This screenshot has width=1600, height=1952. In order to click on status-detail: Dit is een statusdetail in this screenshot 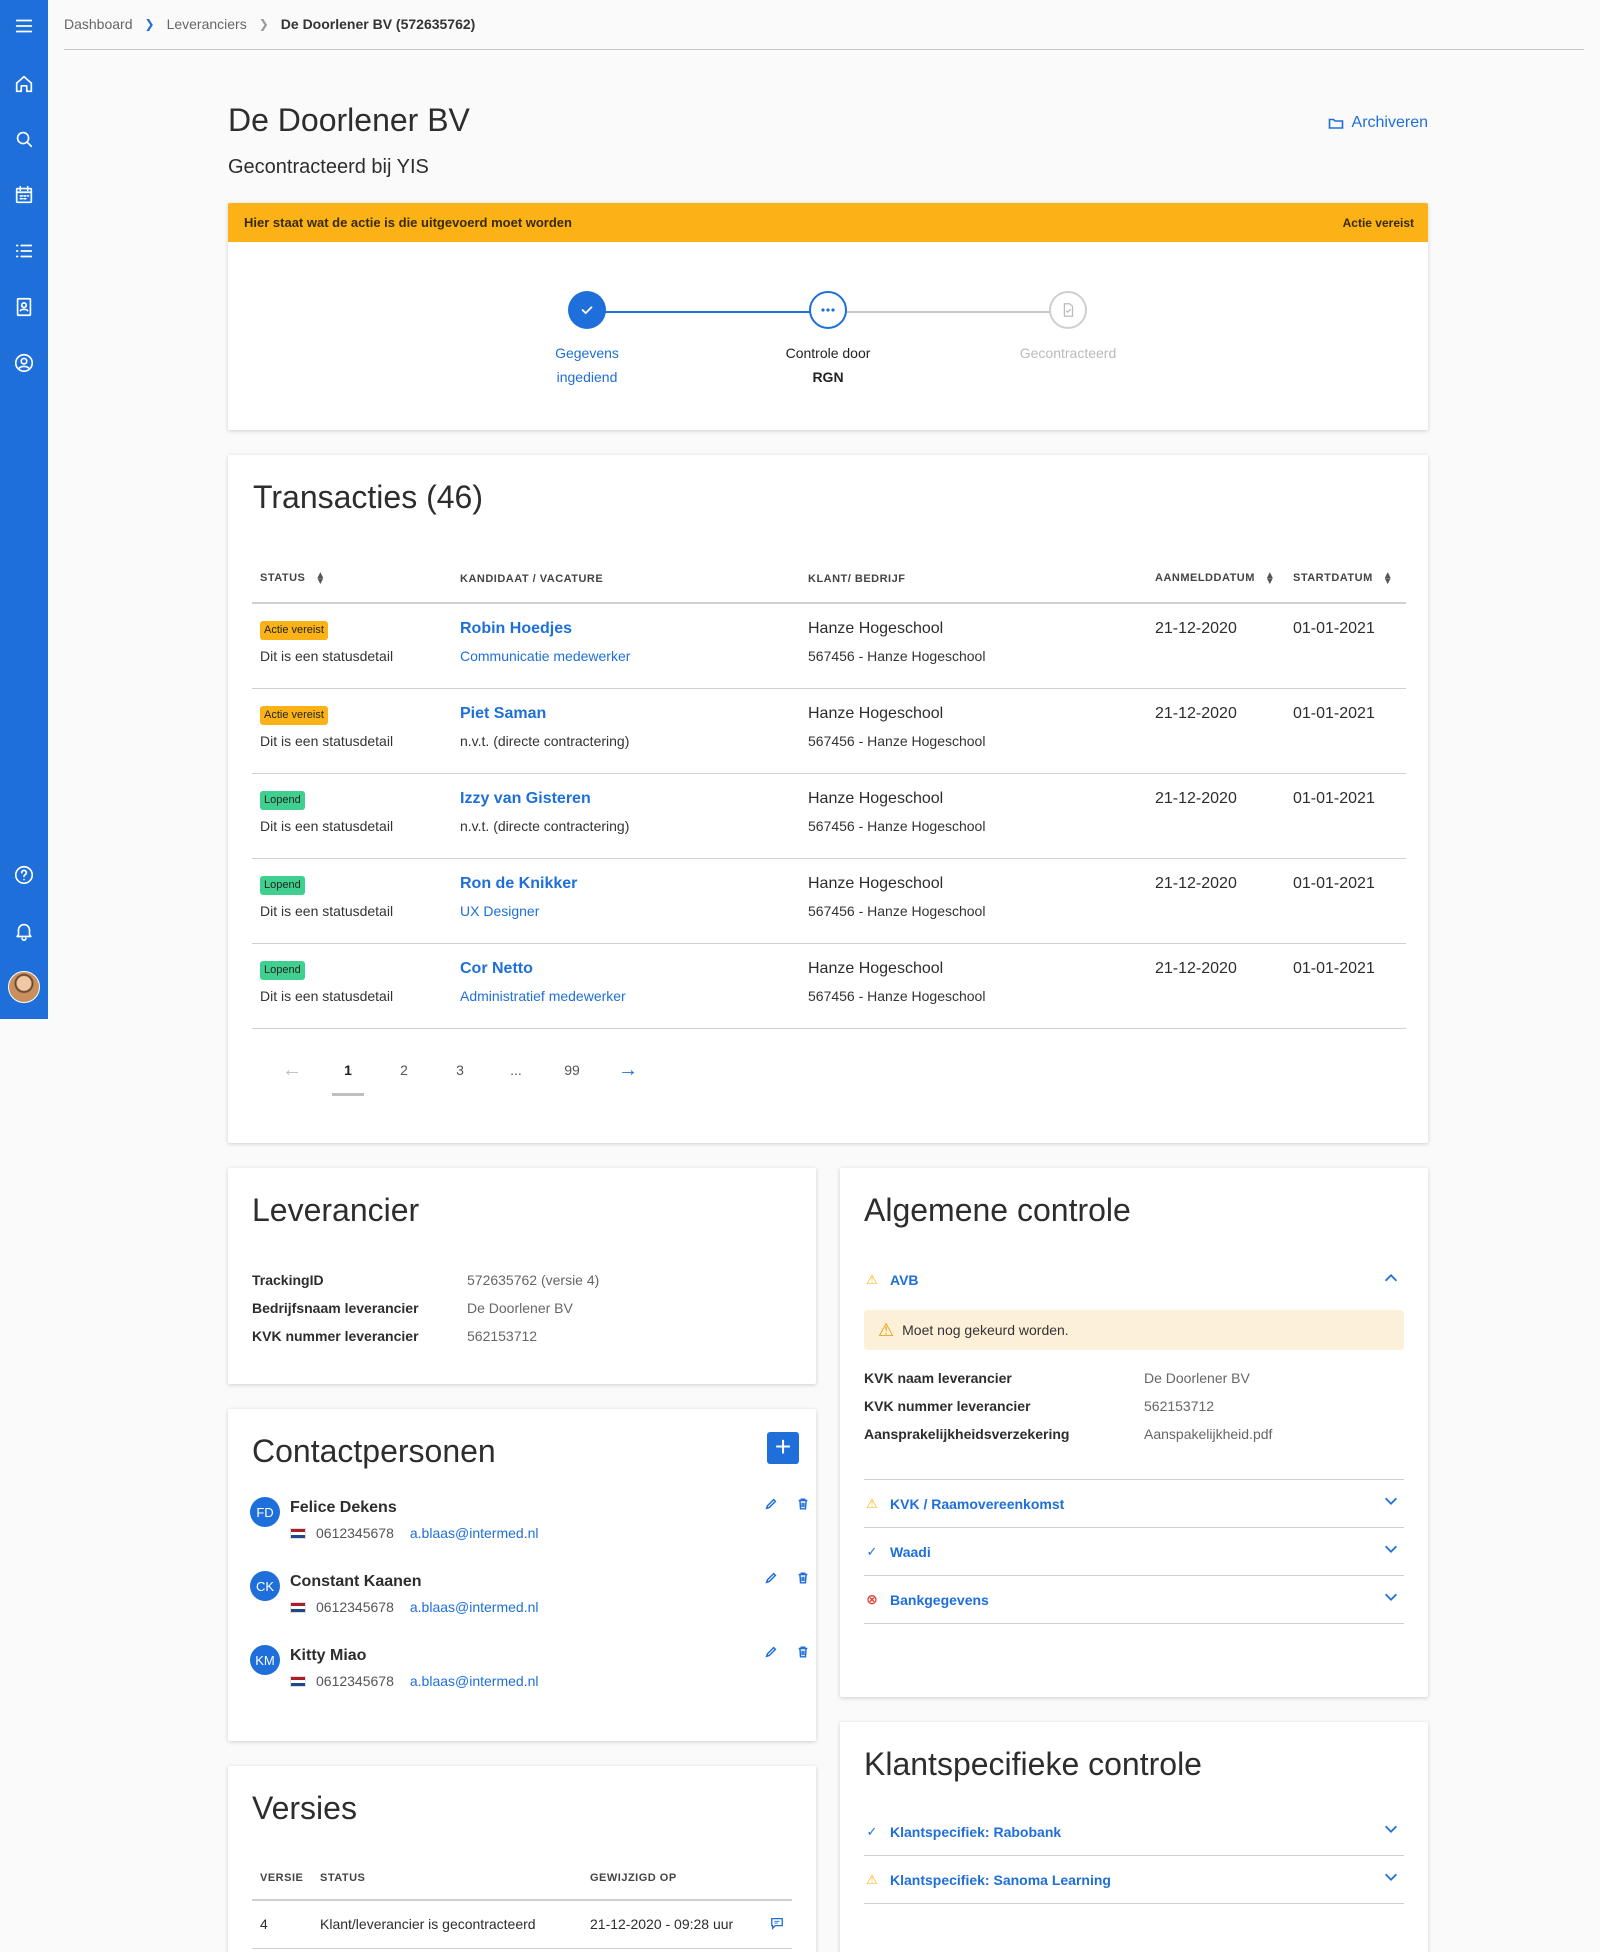, I will do `click(327, 656)`.